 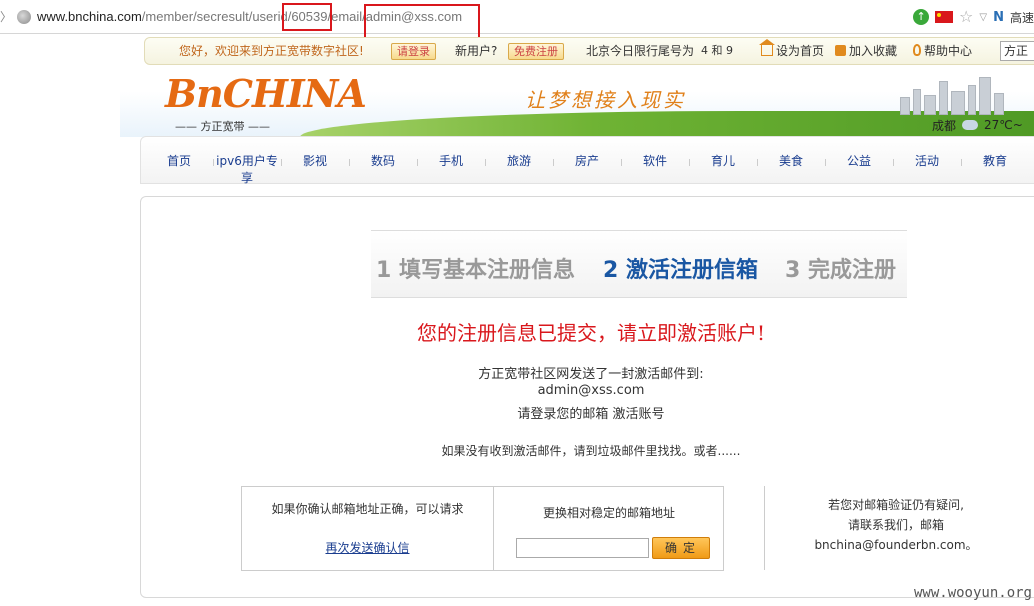 What do you see at coordinates (266, 93) in the screenshot?
I see `site-logo: BnCHINA` at bounding box center [266, 93].